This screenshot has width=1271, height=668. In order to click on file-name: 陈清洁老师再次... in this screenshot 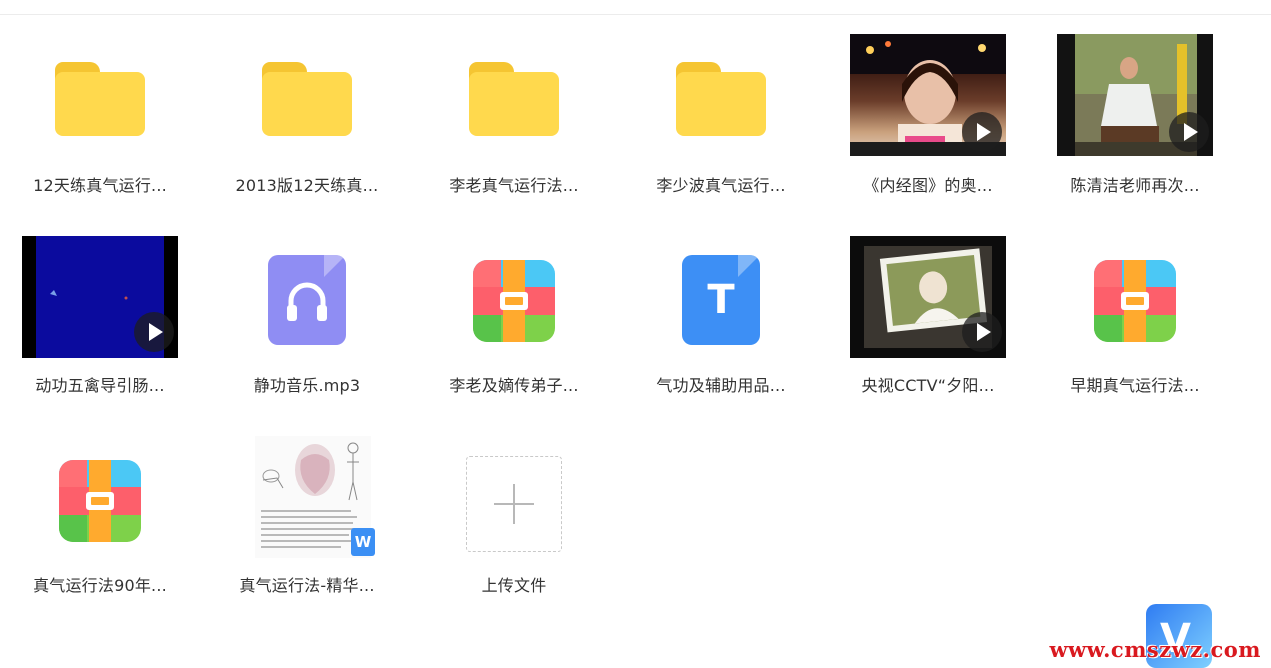, I will do `click(1135, 185)`.